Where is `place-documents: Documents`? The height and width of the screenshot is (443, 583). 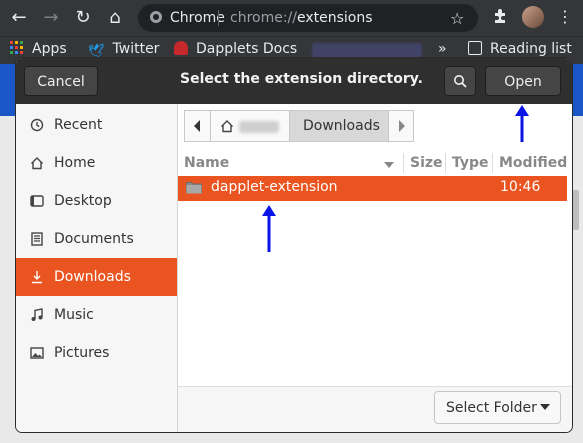
place-documents: Documents is located at coordinates (96, 239).